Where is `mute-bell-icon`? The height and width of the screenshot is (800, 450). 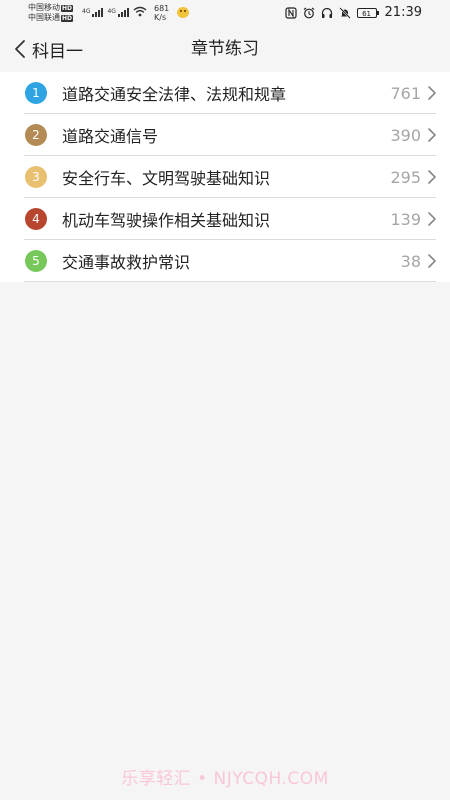
mute-bell-icon is located at coordinates (344, 12).